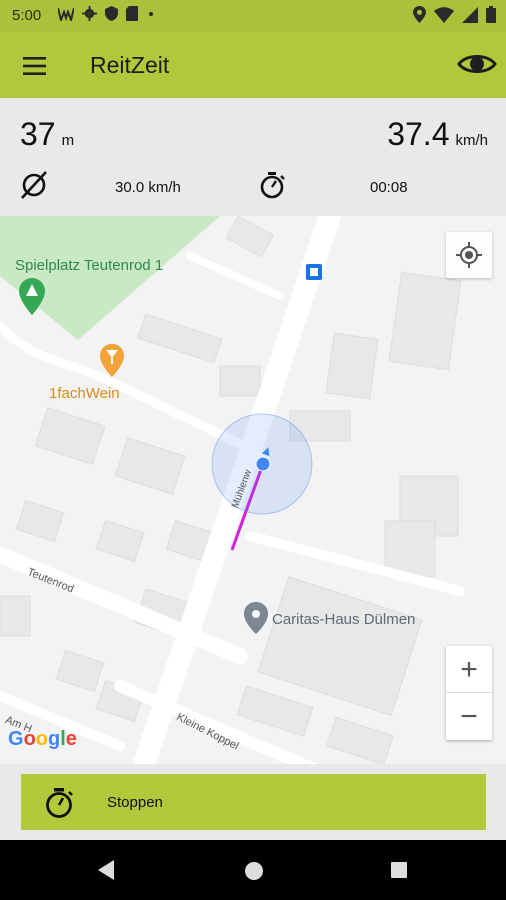 Image resolution: width=506 pixels, height=900 pixels. What do you see at coordinates (106, 870) in the screenshot?
I see `back-icon` at bounding box center [106, 870].